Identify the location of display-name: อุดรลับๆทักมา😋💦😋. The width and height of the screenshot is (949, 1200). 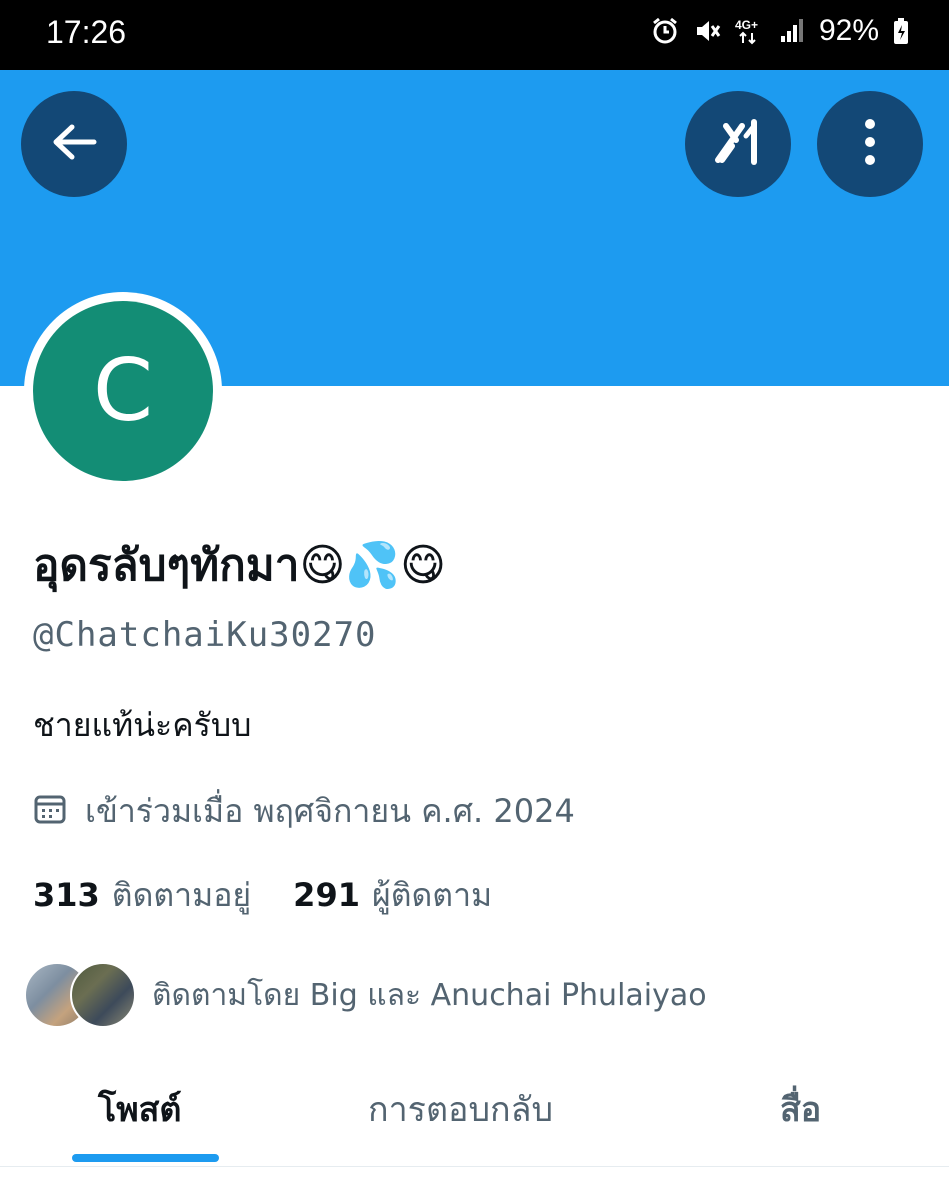
(240, 565).